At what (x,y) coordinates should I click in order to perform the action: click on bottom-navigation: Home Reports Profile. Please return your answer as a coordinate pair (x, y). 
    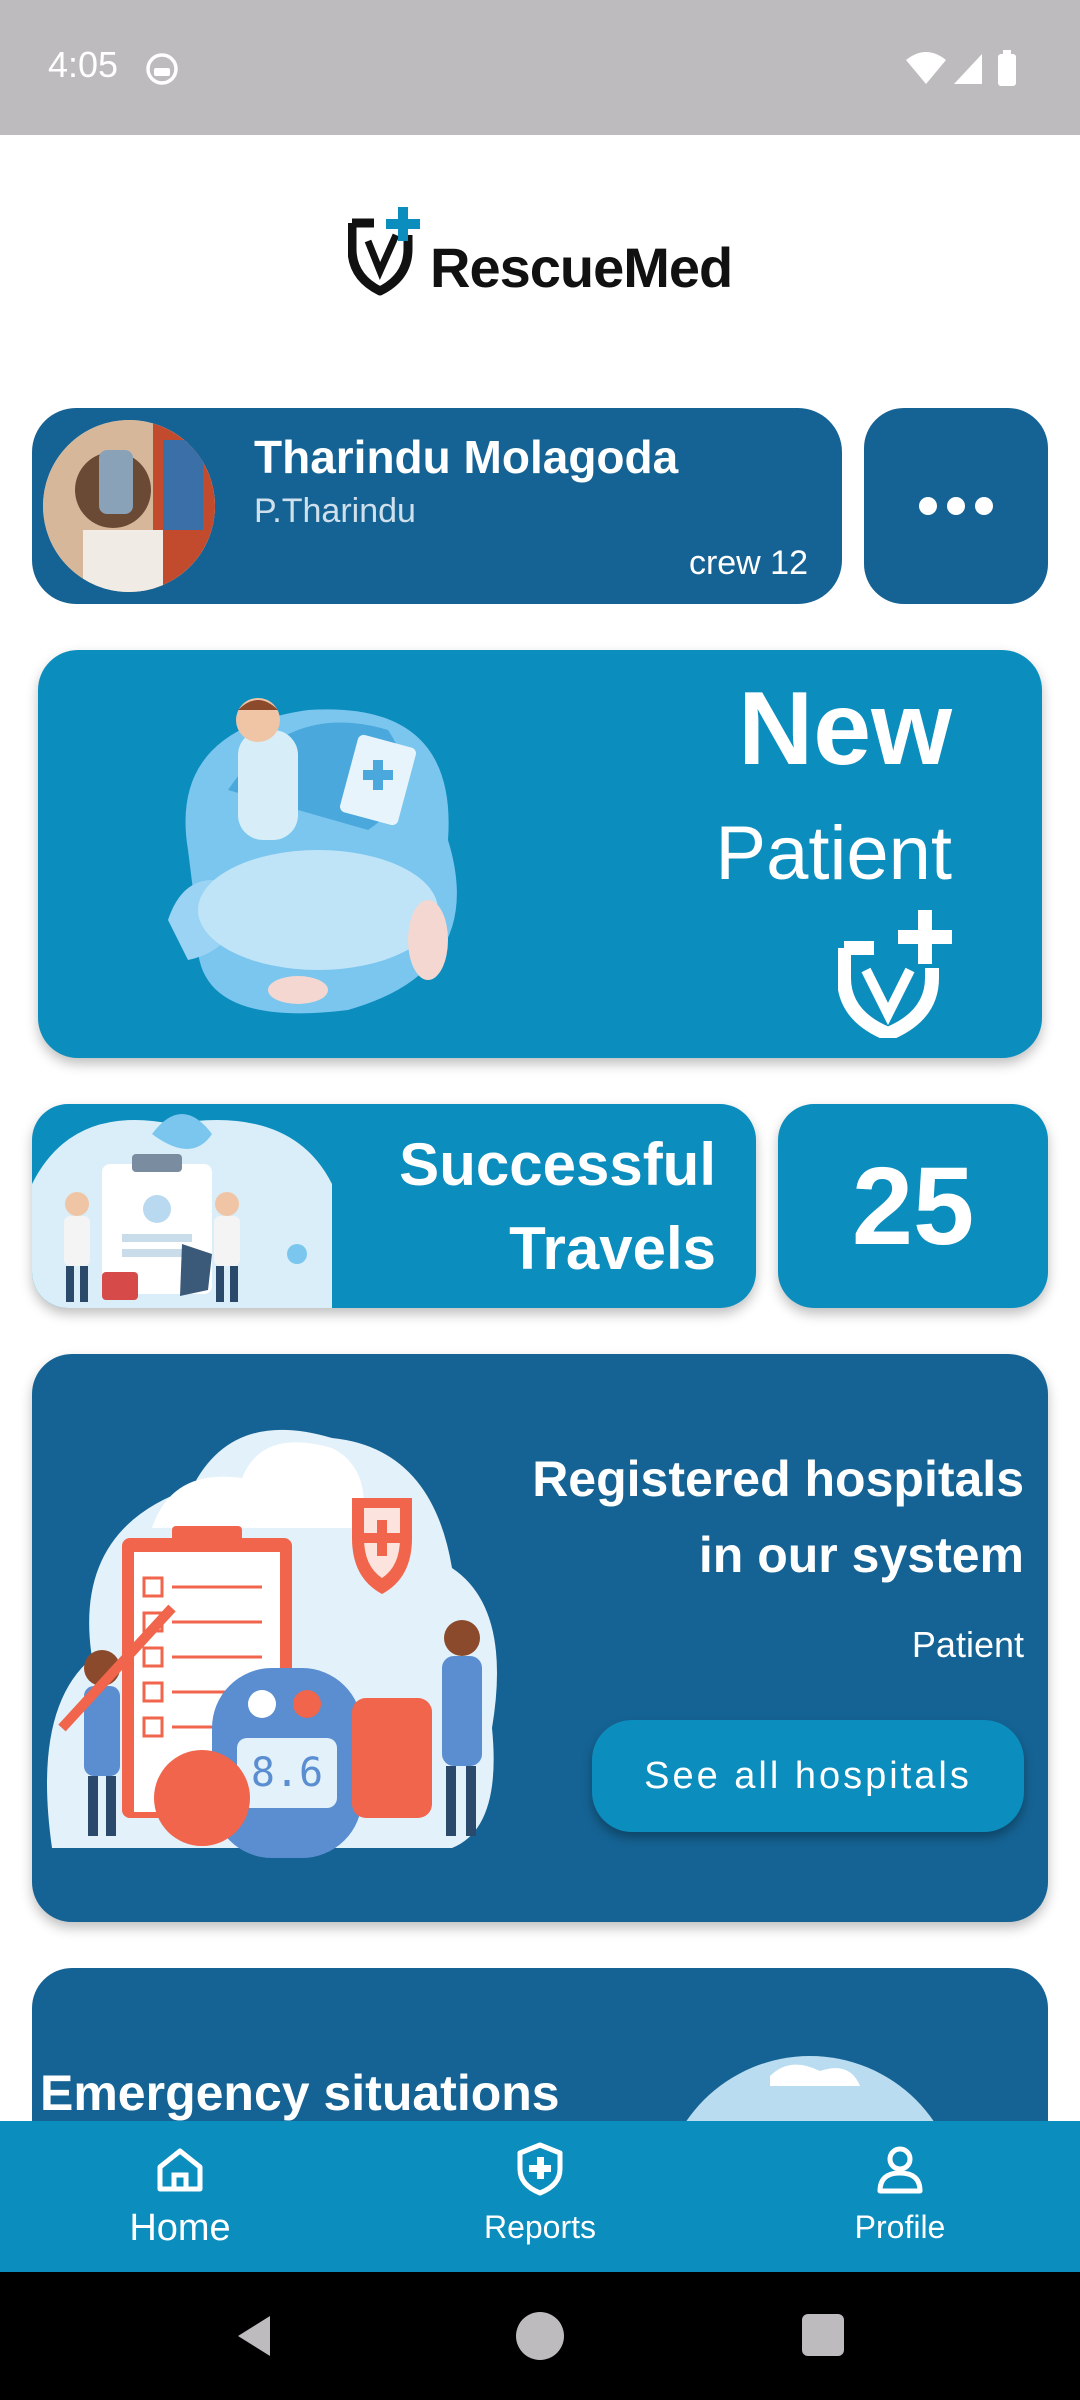
    Looking at the image, I should click on (540, 2196).